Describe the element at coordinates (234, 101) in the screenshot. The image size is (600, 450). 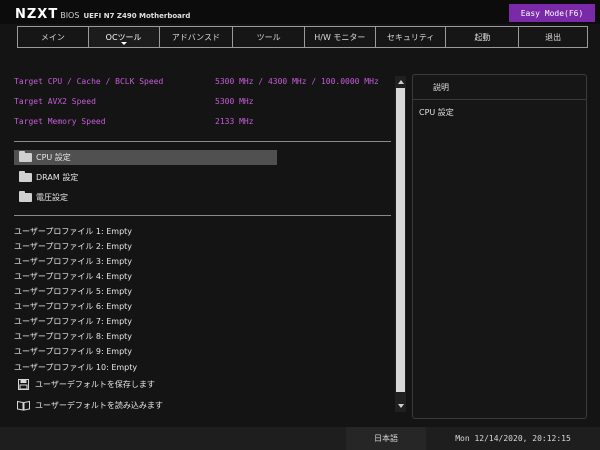
I see `info-value: 5300 MHz` at that location.